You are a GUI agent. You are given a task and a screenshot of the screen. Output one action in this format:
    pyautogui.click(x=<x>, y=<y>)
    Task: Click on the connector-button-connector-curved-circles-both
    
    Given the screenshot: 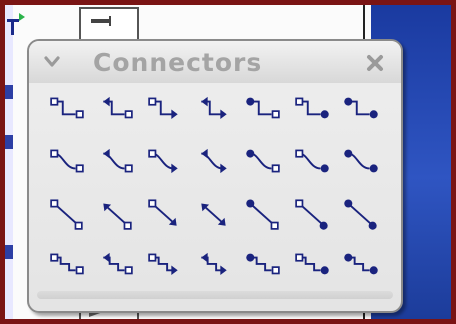 What is the action you would take?
    pyautogui.click(x=361, y=161)
    